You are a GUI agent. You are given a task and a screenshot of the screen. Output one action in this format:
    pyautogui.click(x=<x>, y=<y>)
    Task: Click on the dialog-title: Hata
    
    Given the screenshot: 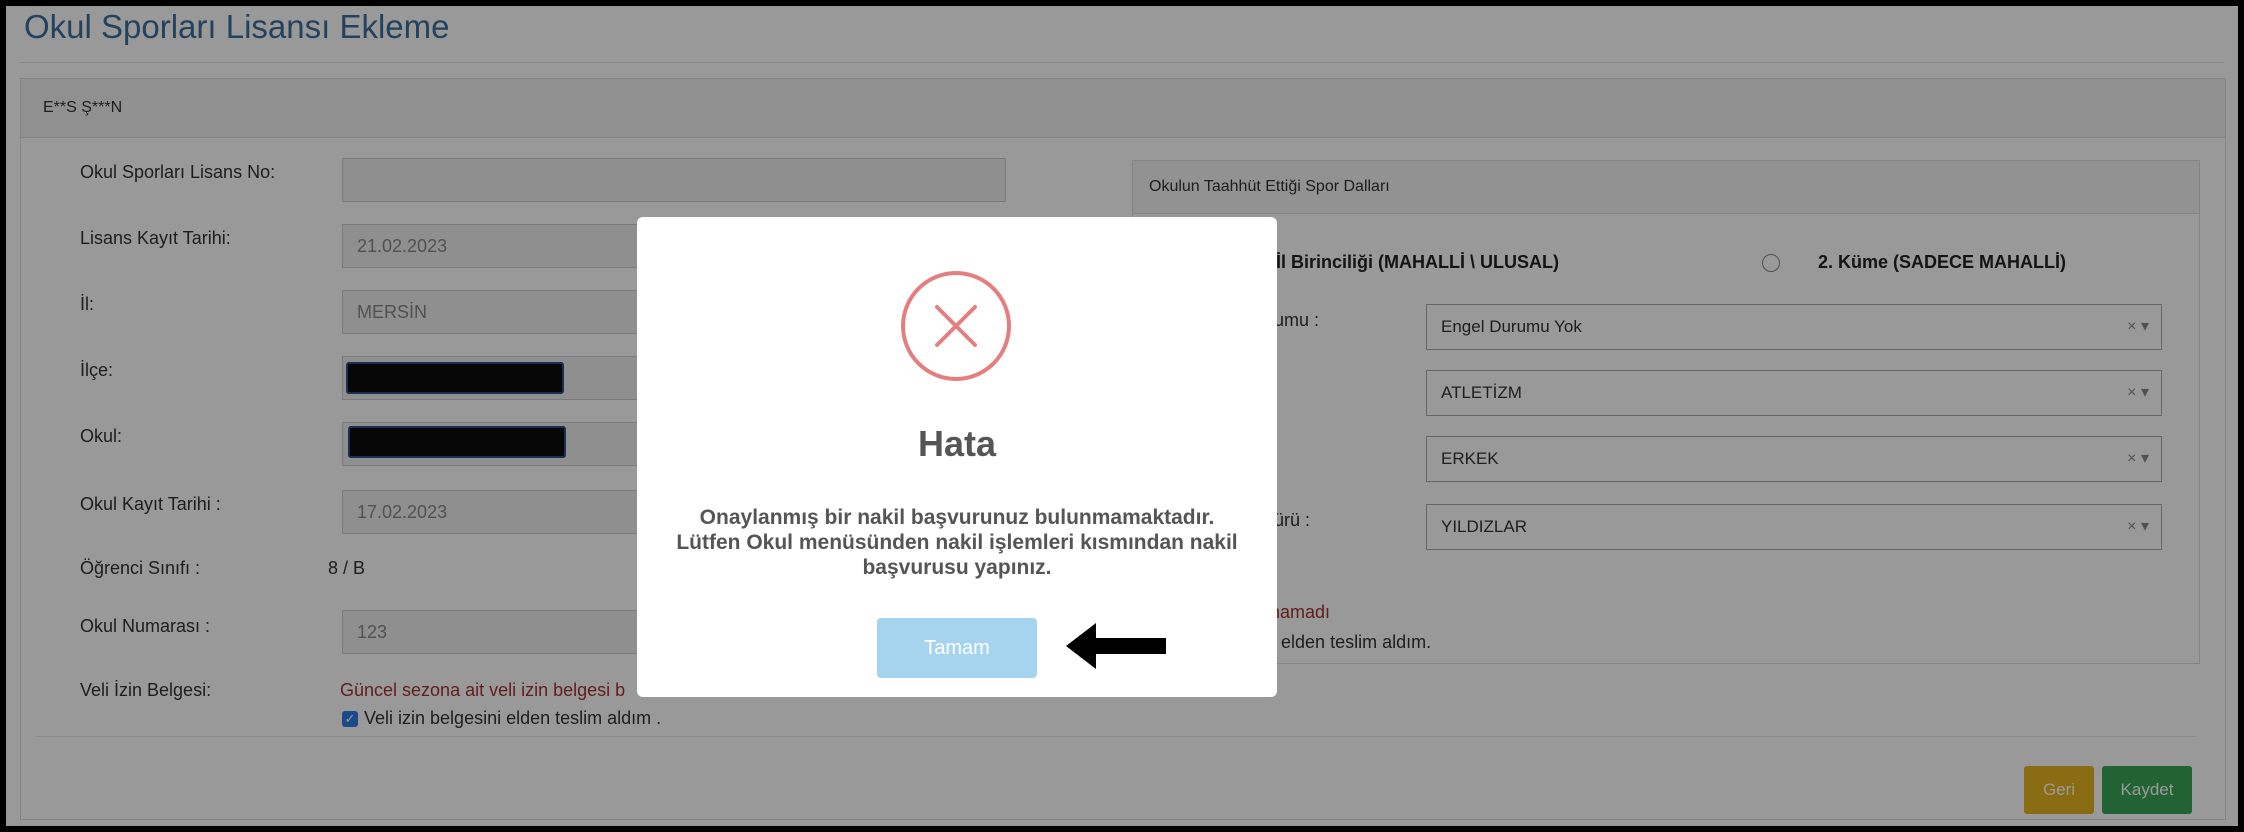 What is the action you would take?
    pyautogui.click(x=957, y=443)
    